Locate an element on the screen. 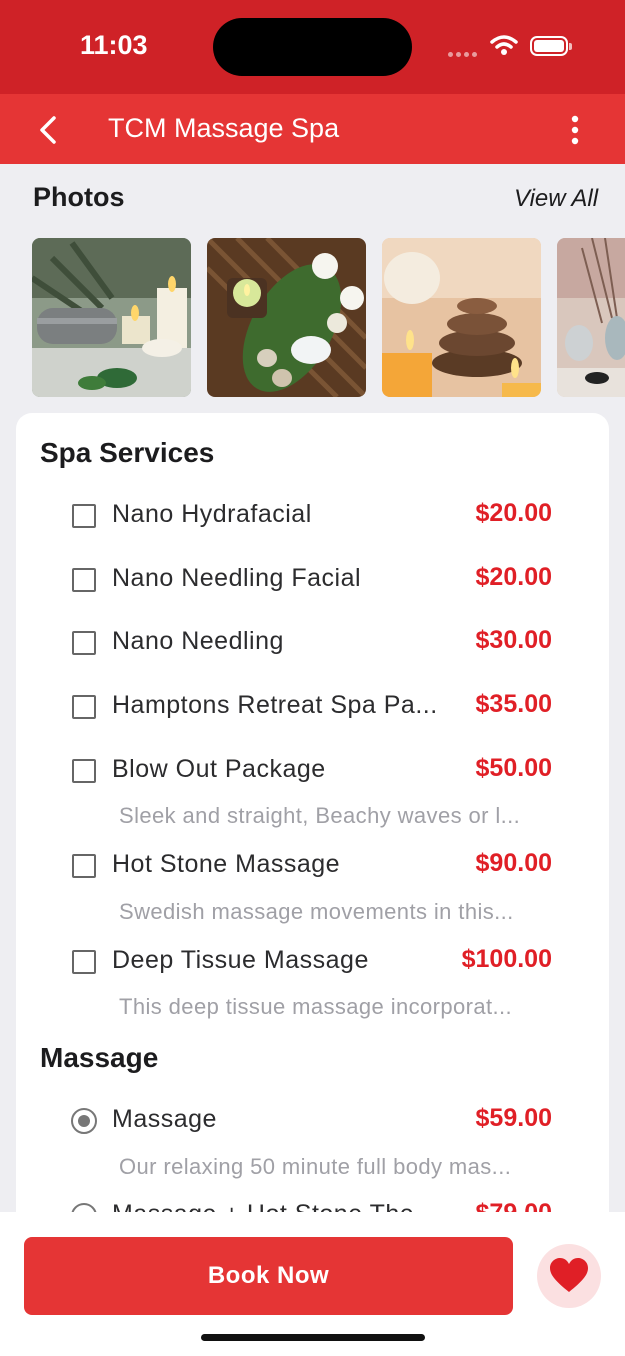  service-row: Massage $59.00 is located at coordinates (312, 1121).